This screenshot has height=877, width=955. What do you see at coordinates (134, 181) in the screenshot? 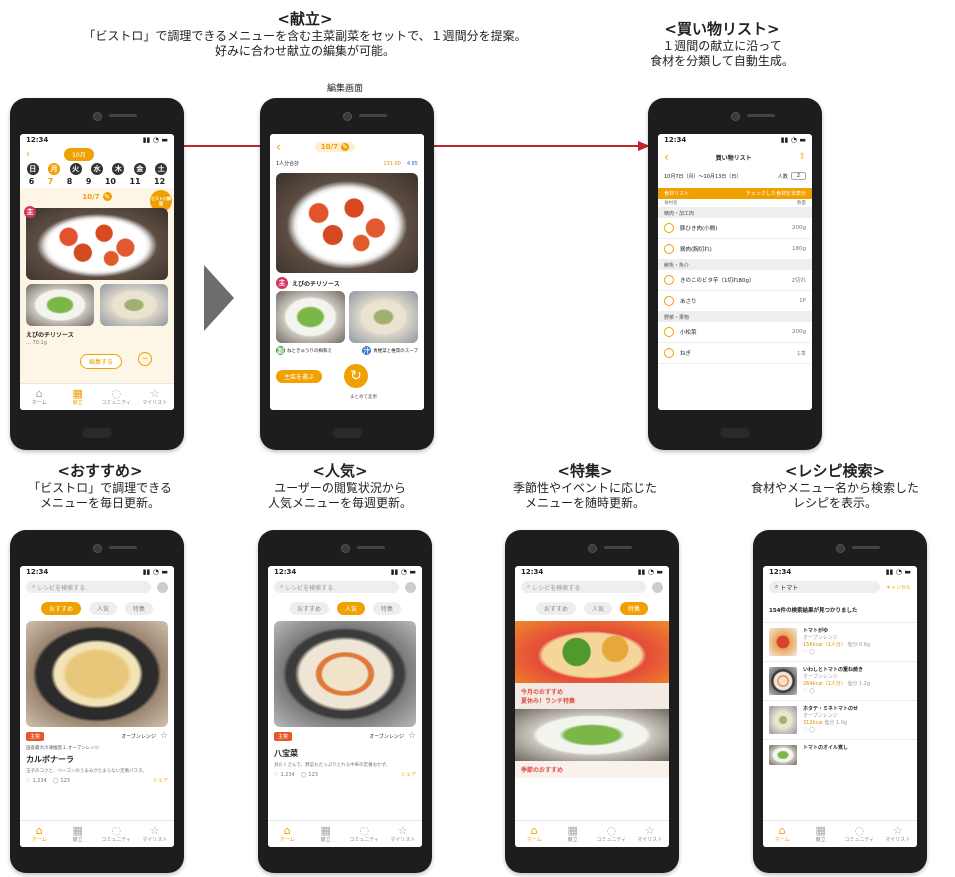
I see `day-number: 11` at bounding box center [134, 181].